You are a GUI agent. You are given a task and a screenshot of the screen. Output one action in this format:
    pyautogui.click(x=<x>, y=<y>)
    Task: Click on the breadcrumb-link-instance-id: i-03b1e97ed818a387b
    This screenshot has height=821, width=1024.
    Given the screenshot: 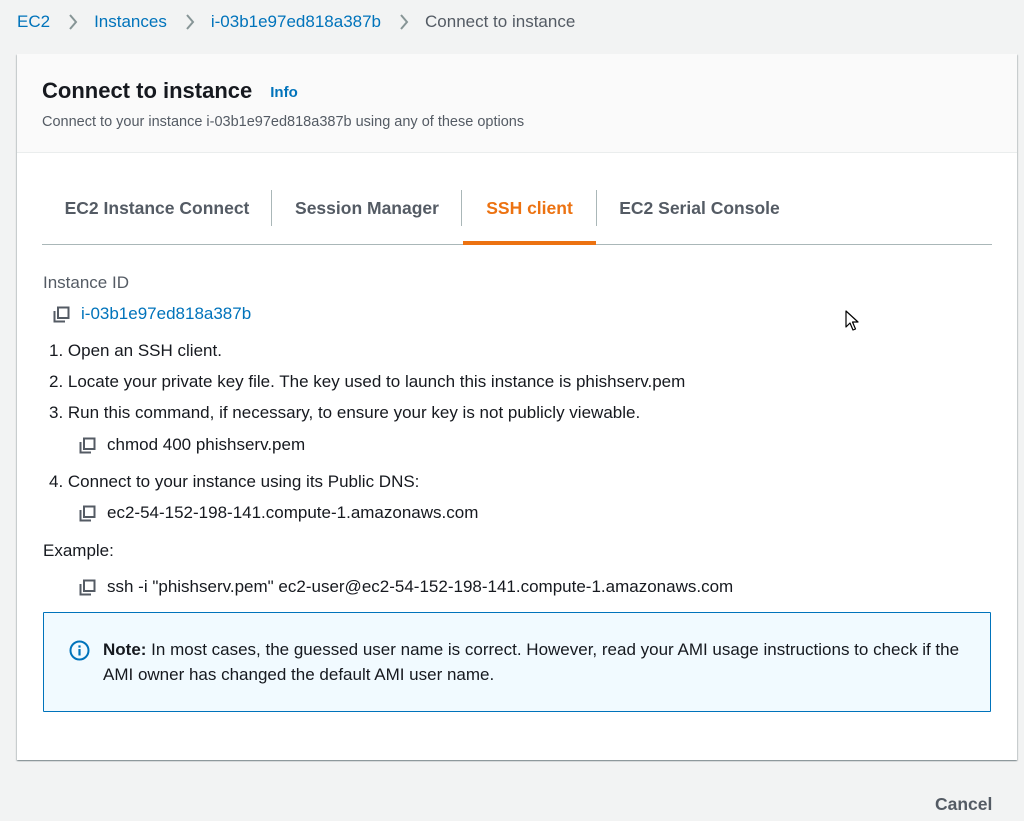 What is the action you would take?
    pyautogui.click(x=296, y=22)
    